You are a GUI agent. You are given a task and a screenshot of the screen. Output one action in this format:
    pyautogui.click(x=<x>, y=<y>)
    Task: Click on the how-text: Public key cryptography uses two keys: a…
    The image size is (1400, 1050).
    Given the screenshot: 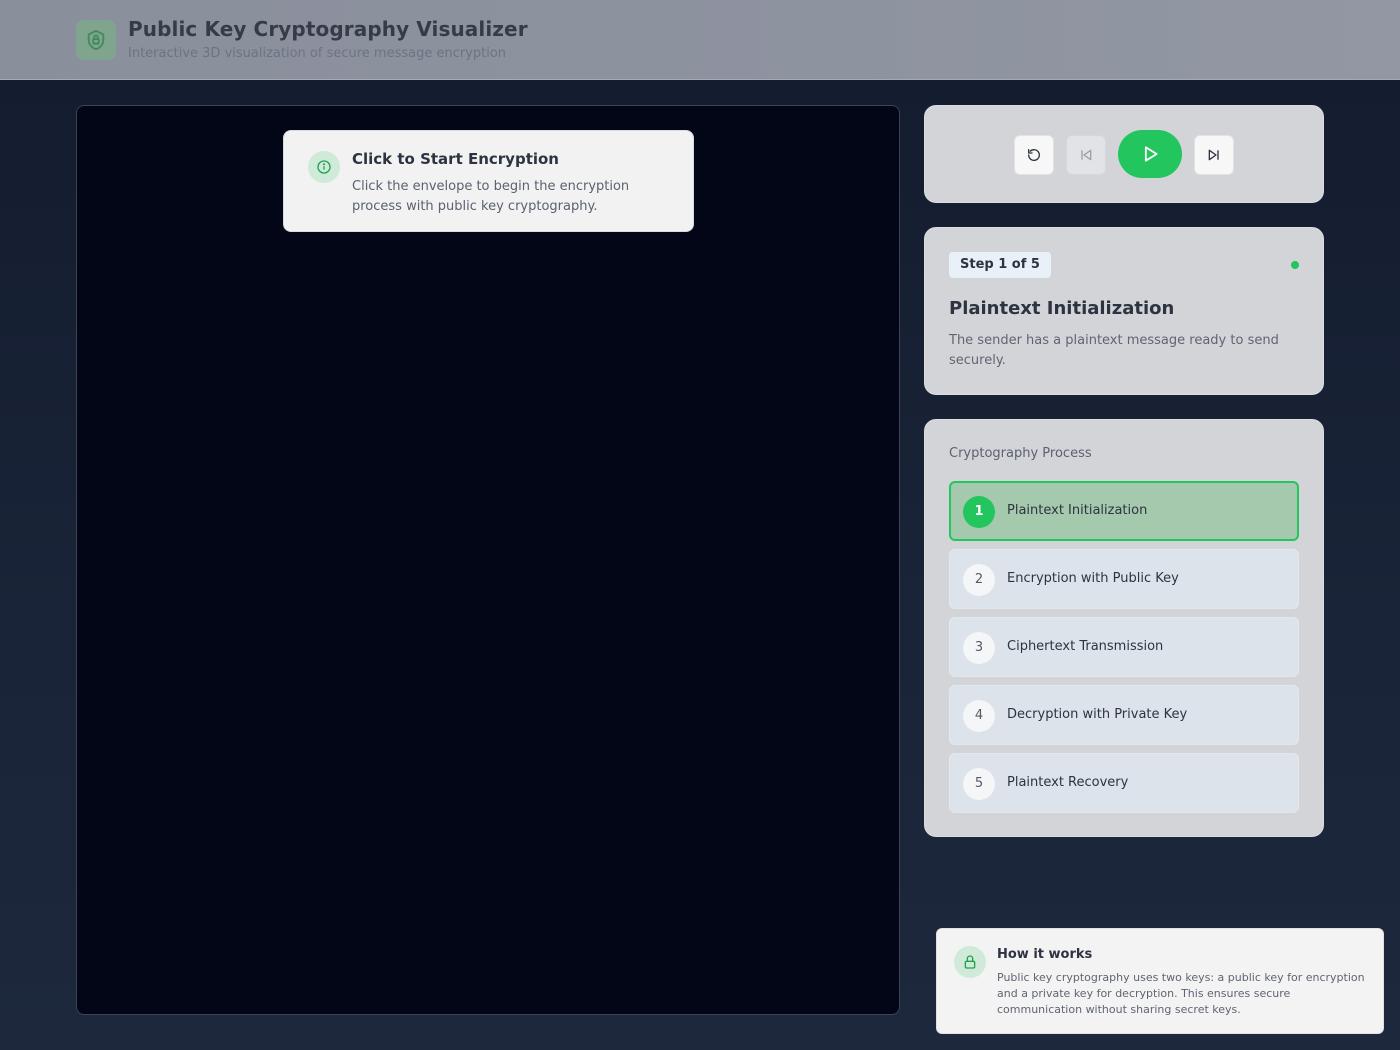 What is the action you would take?
    pyautogui.click(x=1181, y=993)
    